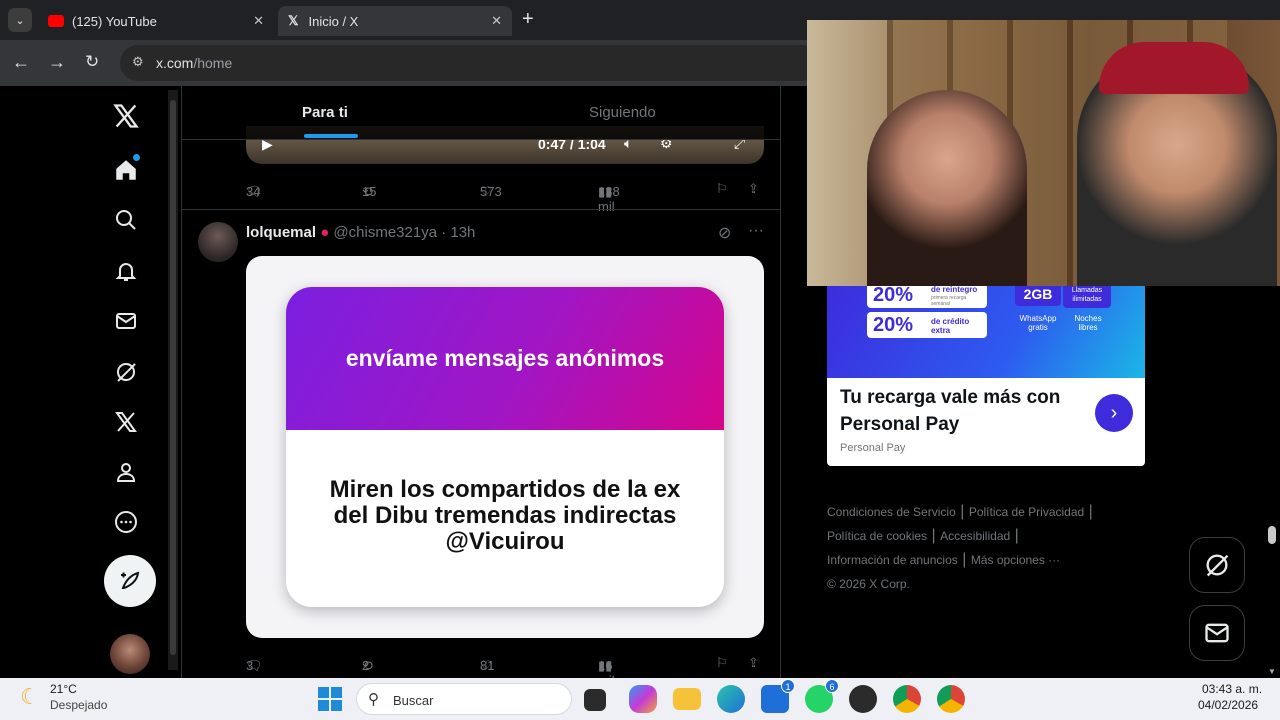 The width and height of the screenshot is (1280, 720). Describe the element at coordinates (1114, 413) in the screenshot. I see `ad-arrow-button: ›` at that location.